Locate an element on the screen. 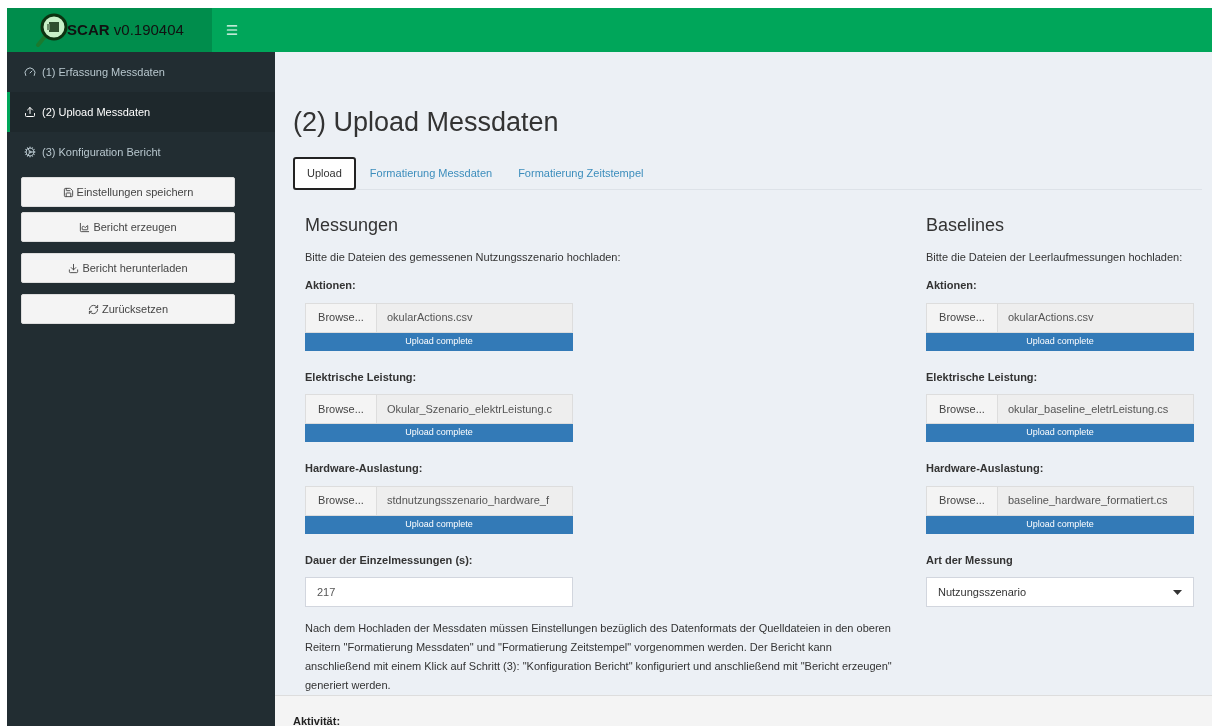 This screenshot has width=1212, height=726. file-name-field: okular_baseline_eletrLeistung.cs is located at coordinates (1096, 409).